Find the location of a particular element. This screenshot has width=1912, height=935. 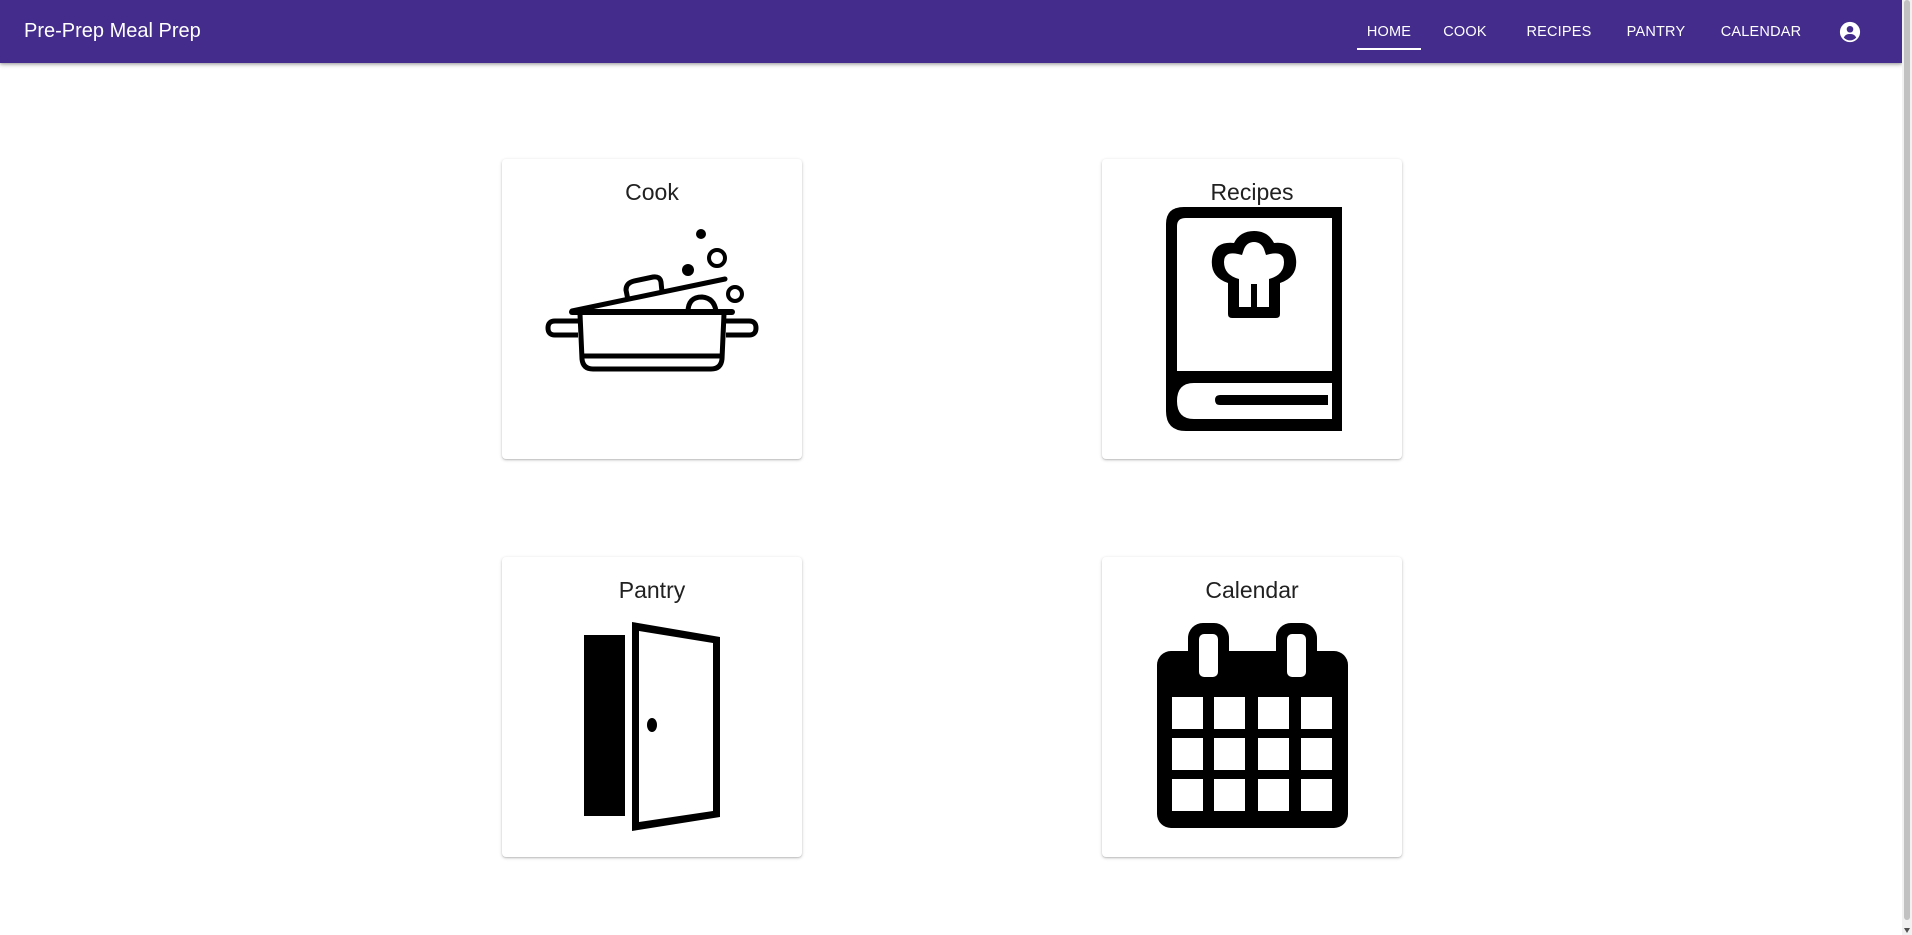

vertical-scrollbar is located at coordinates (1907, 467).